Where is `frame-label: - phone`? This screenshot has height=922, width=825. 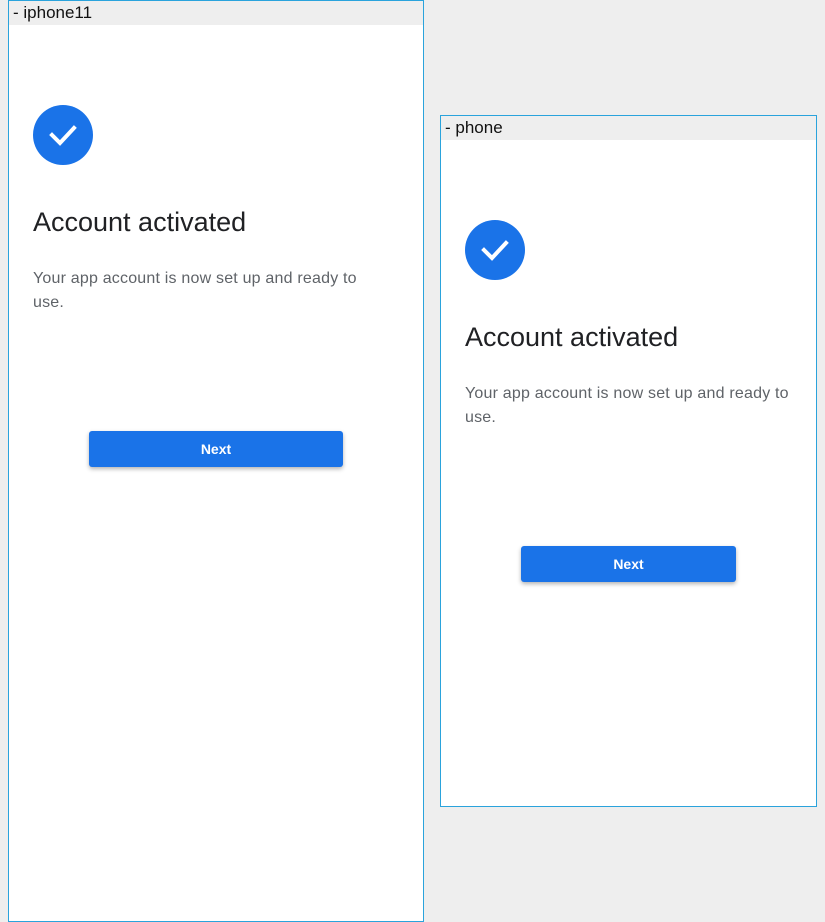 frame-label: - phone is located at coordinates (628, 128).